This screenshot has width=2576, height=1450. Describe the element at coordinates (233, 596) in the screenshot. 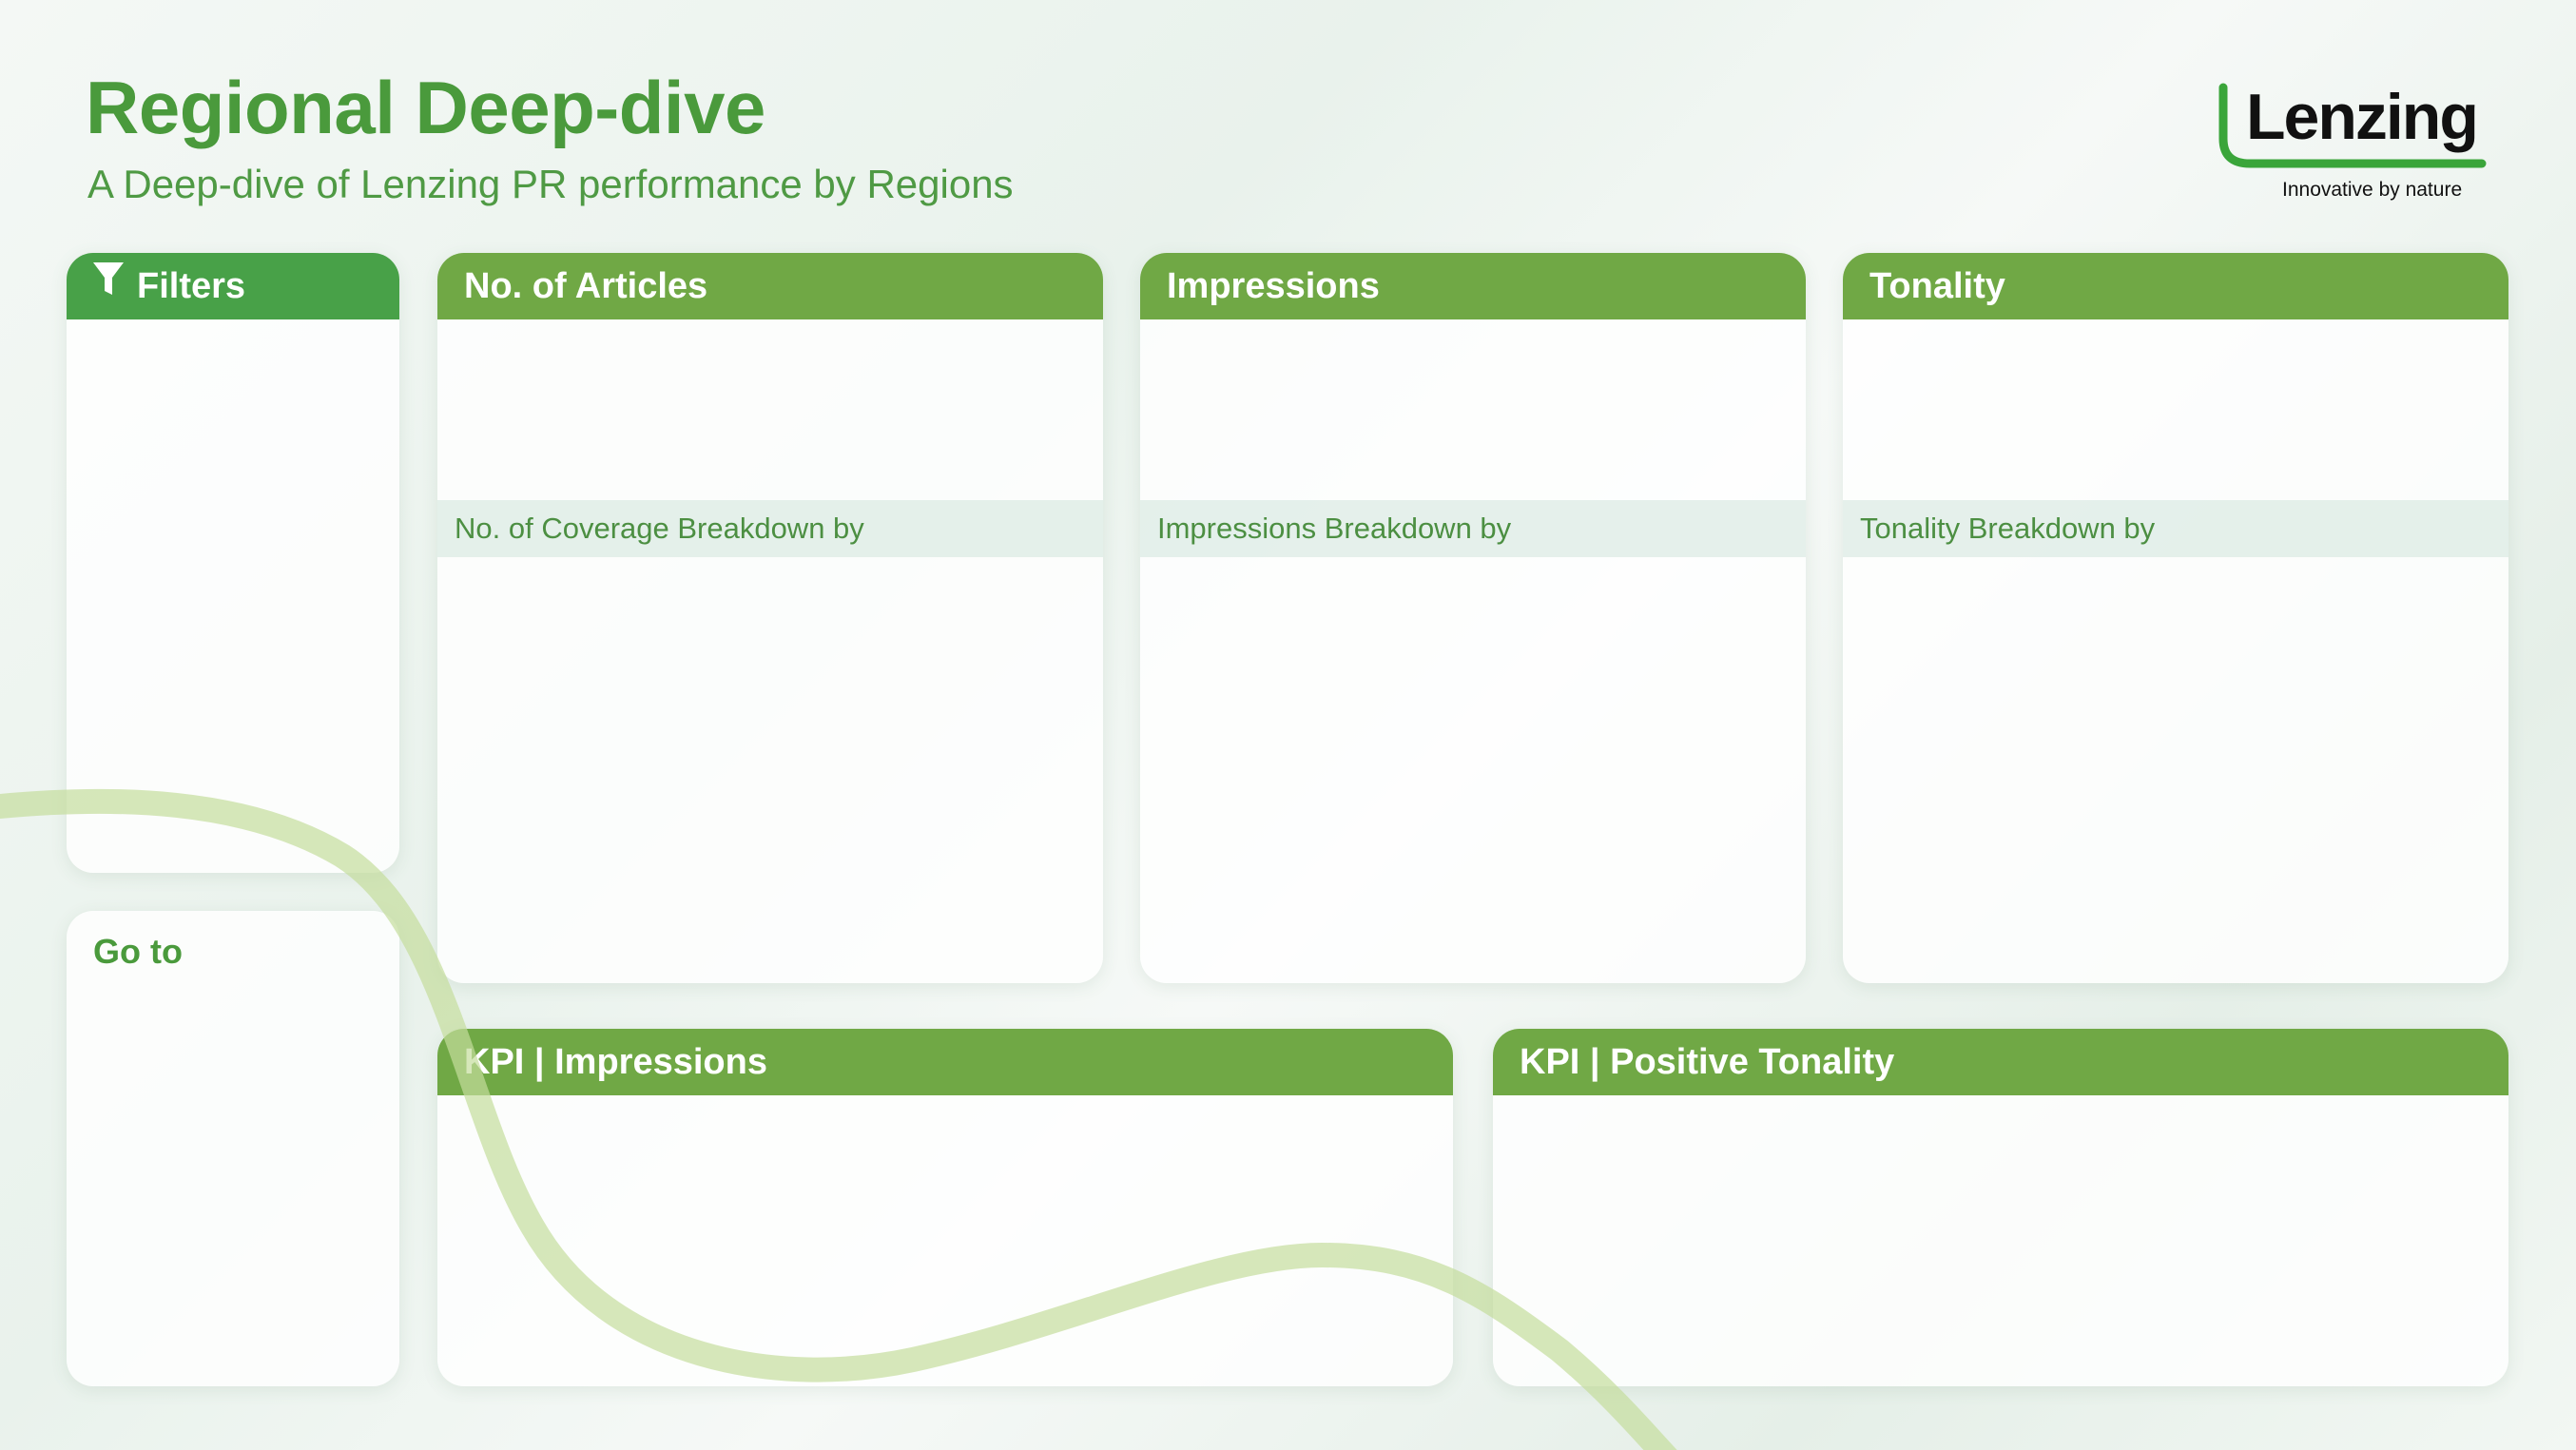

I see `filters-body` at that location.